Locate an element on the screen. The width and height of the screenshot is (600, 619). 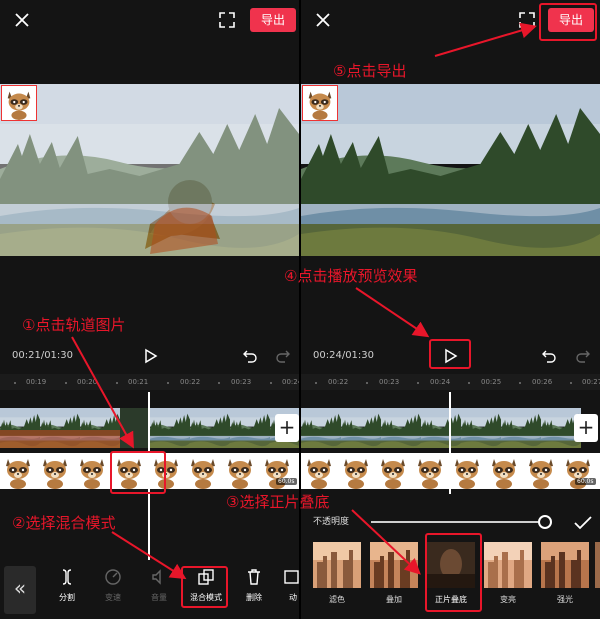
arrow-step2 is located at coordinates (149, 555).